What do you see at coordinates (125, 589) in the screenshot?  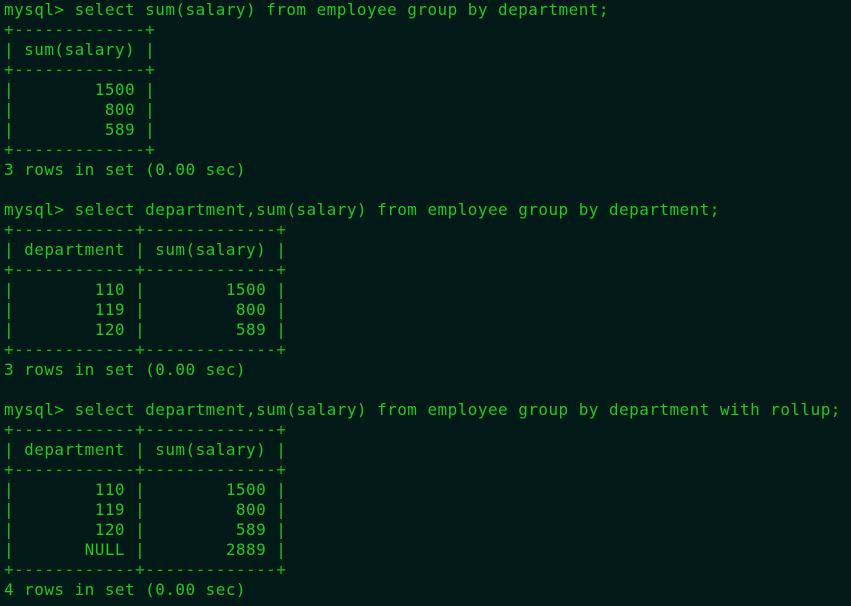 I see `result-summary: 4 rows in set (0.00 sec)` at bounding box center [125, 589].